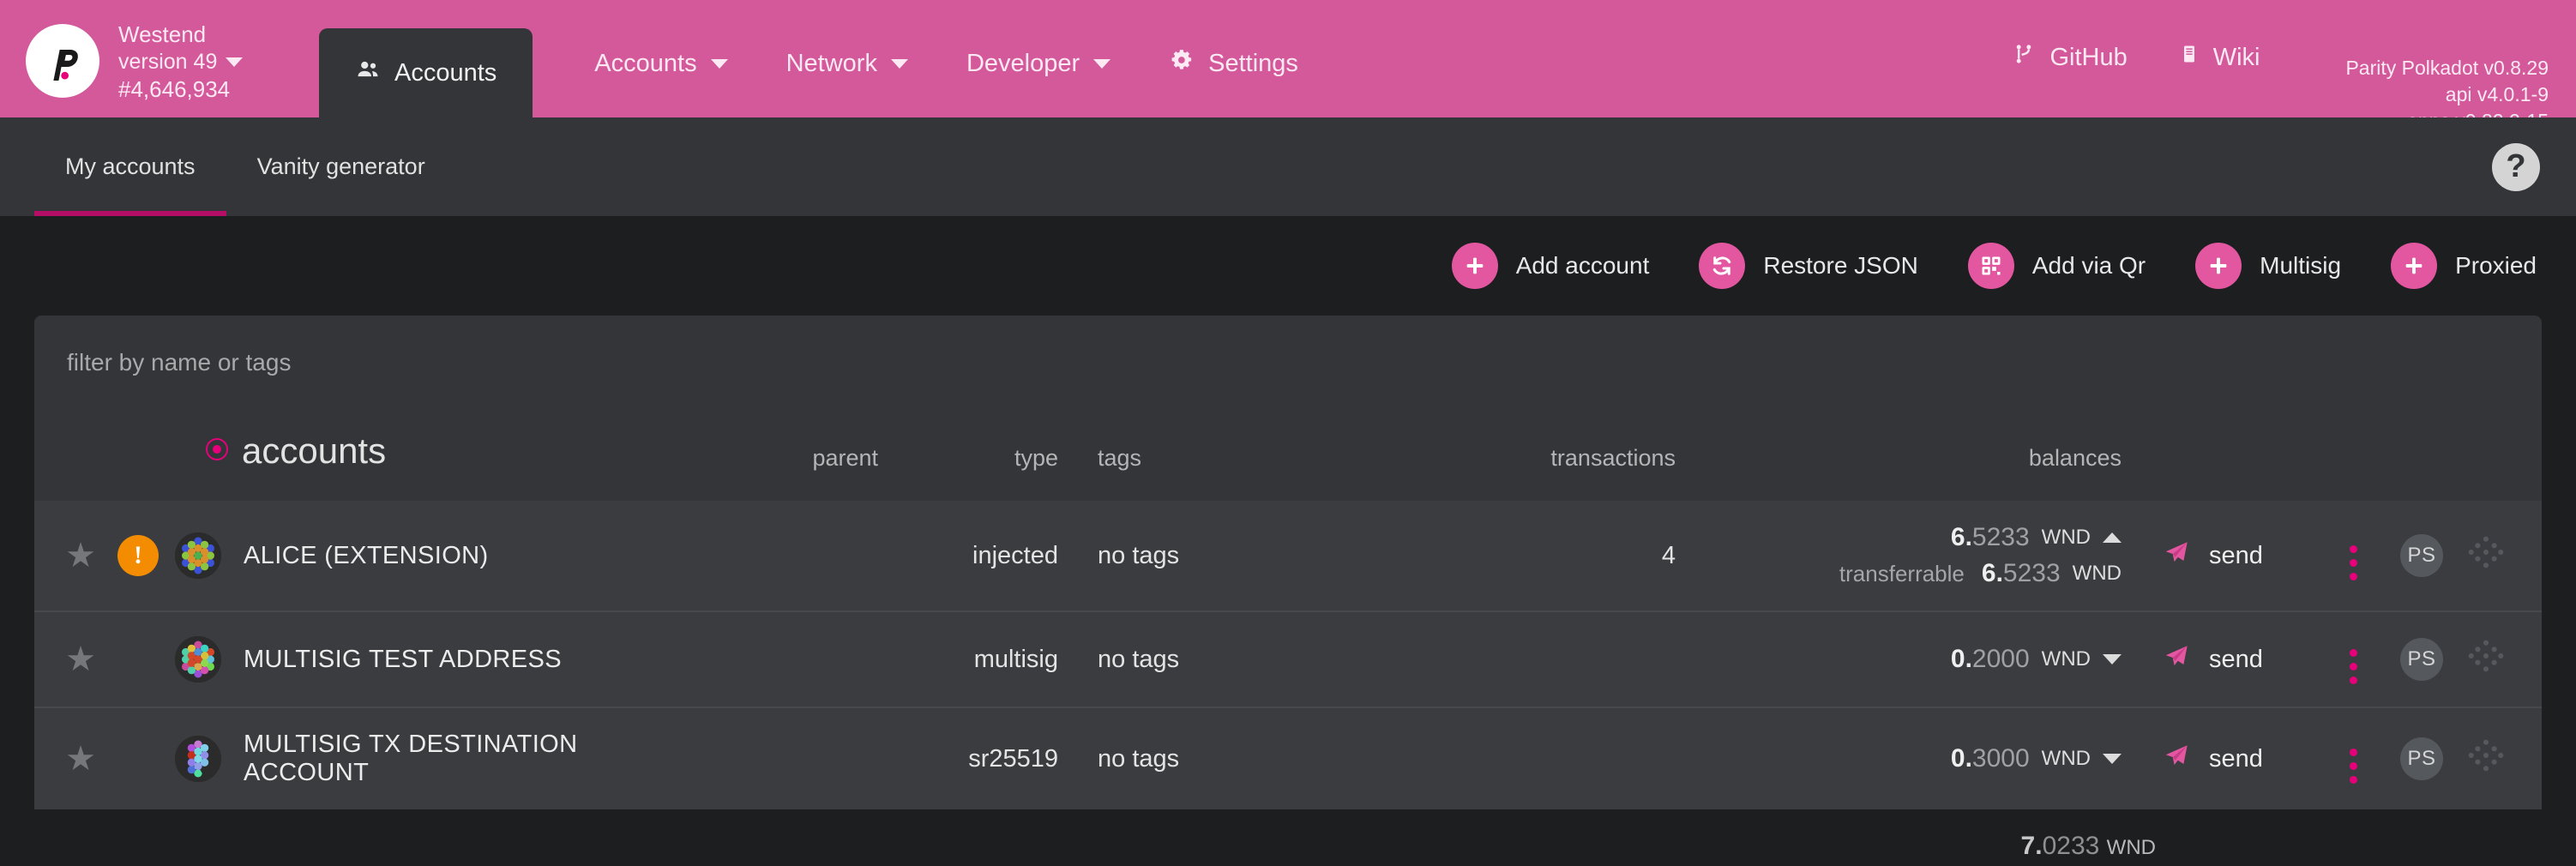  What do you see at coordinates (2001, 759) in the screenshot?
I see `balance-frac: 3000` at bounding box center [2001, 759].